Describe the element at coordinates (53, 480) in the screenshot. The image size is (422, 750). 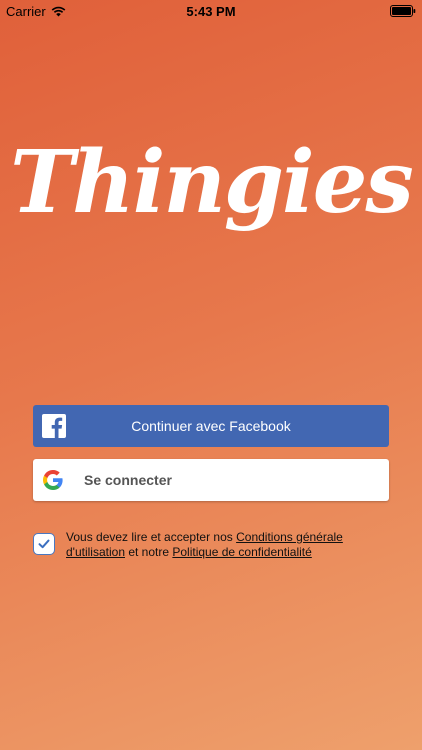
I see `google-icon` at that location.